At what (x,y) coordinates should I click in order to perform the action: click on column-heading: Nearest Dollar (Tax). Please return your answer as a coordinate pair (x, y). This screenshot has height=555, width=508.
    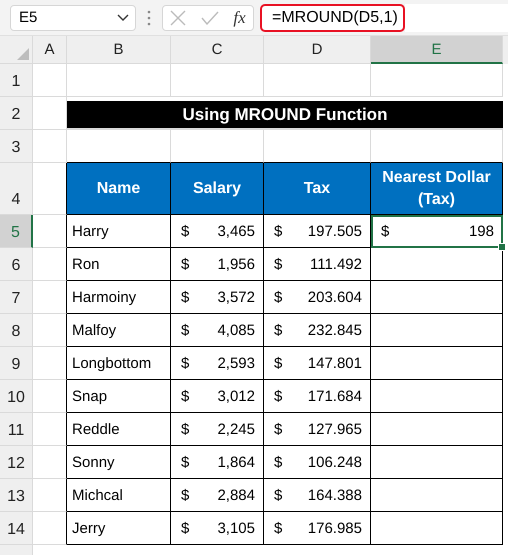
    Looking at the image, I should click on (437, 189).